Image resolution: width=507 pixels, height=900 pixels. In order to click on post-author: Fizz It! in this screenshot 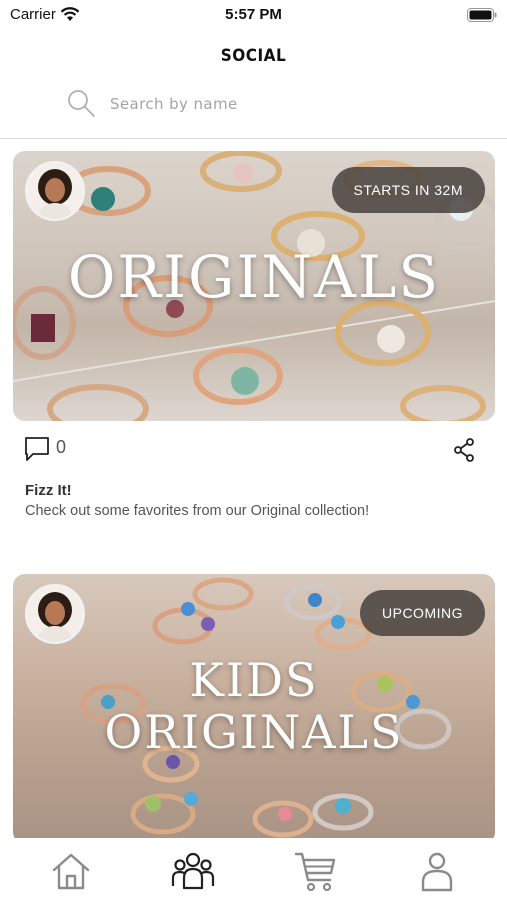, I will do `click(48, 490)`.